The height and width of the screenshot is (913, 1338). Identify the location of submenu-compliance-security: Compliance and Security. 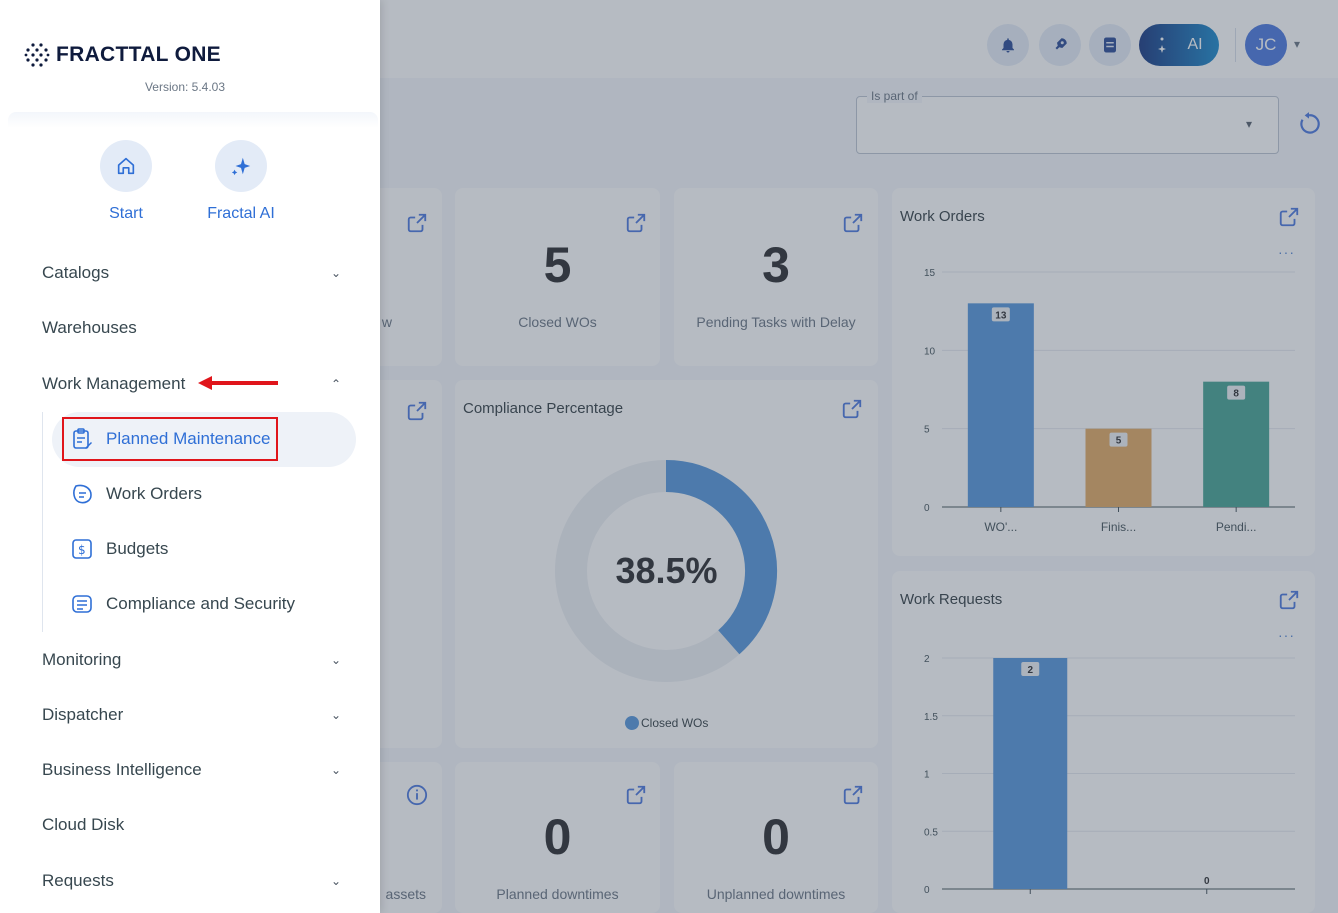
(182, 604).